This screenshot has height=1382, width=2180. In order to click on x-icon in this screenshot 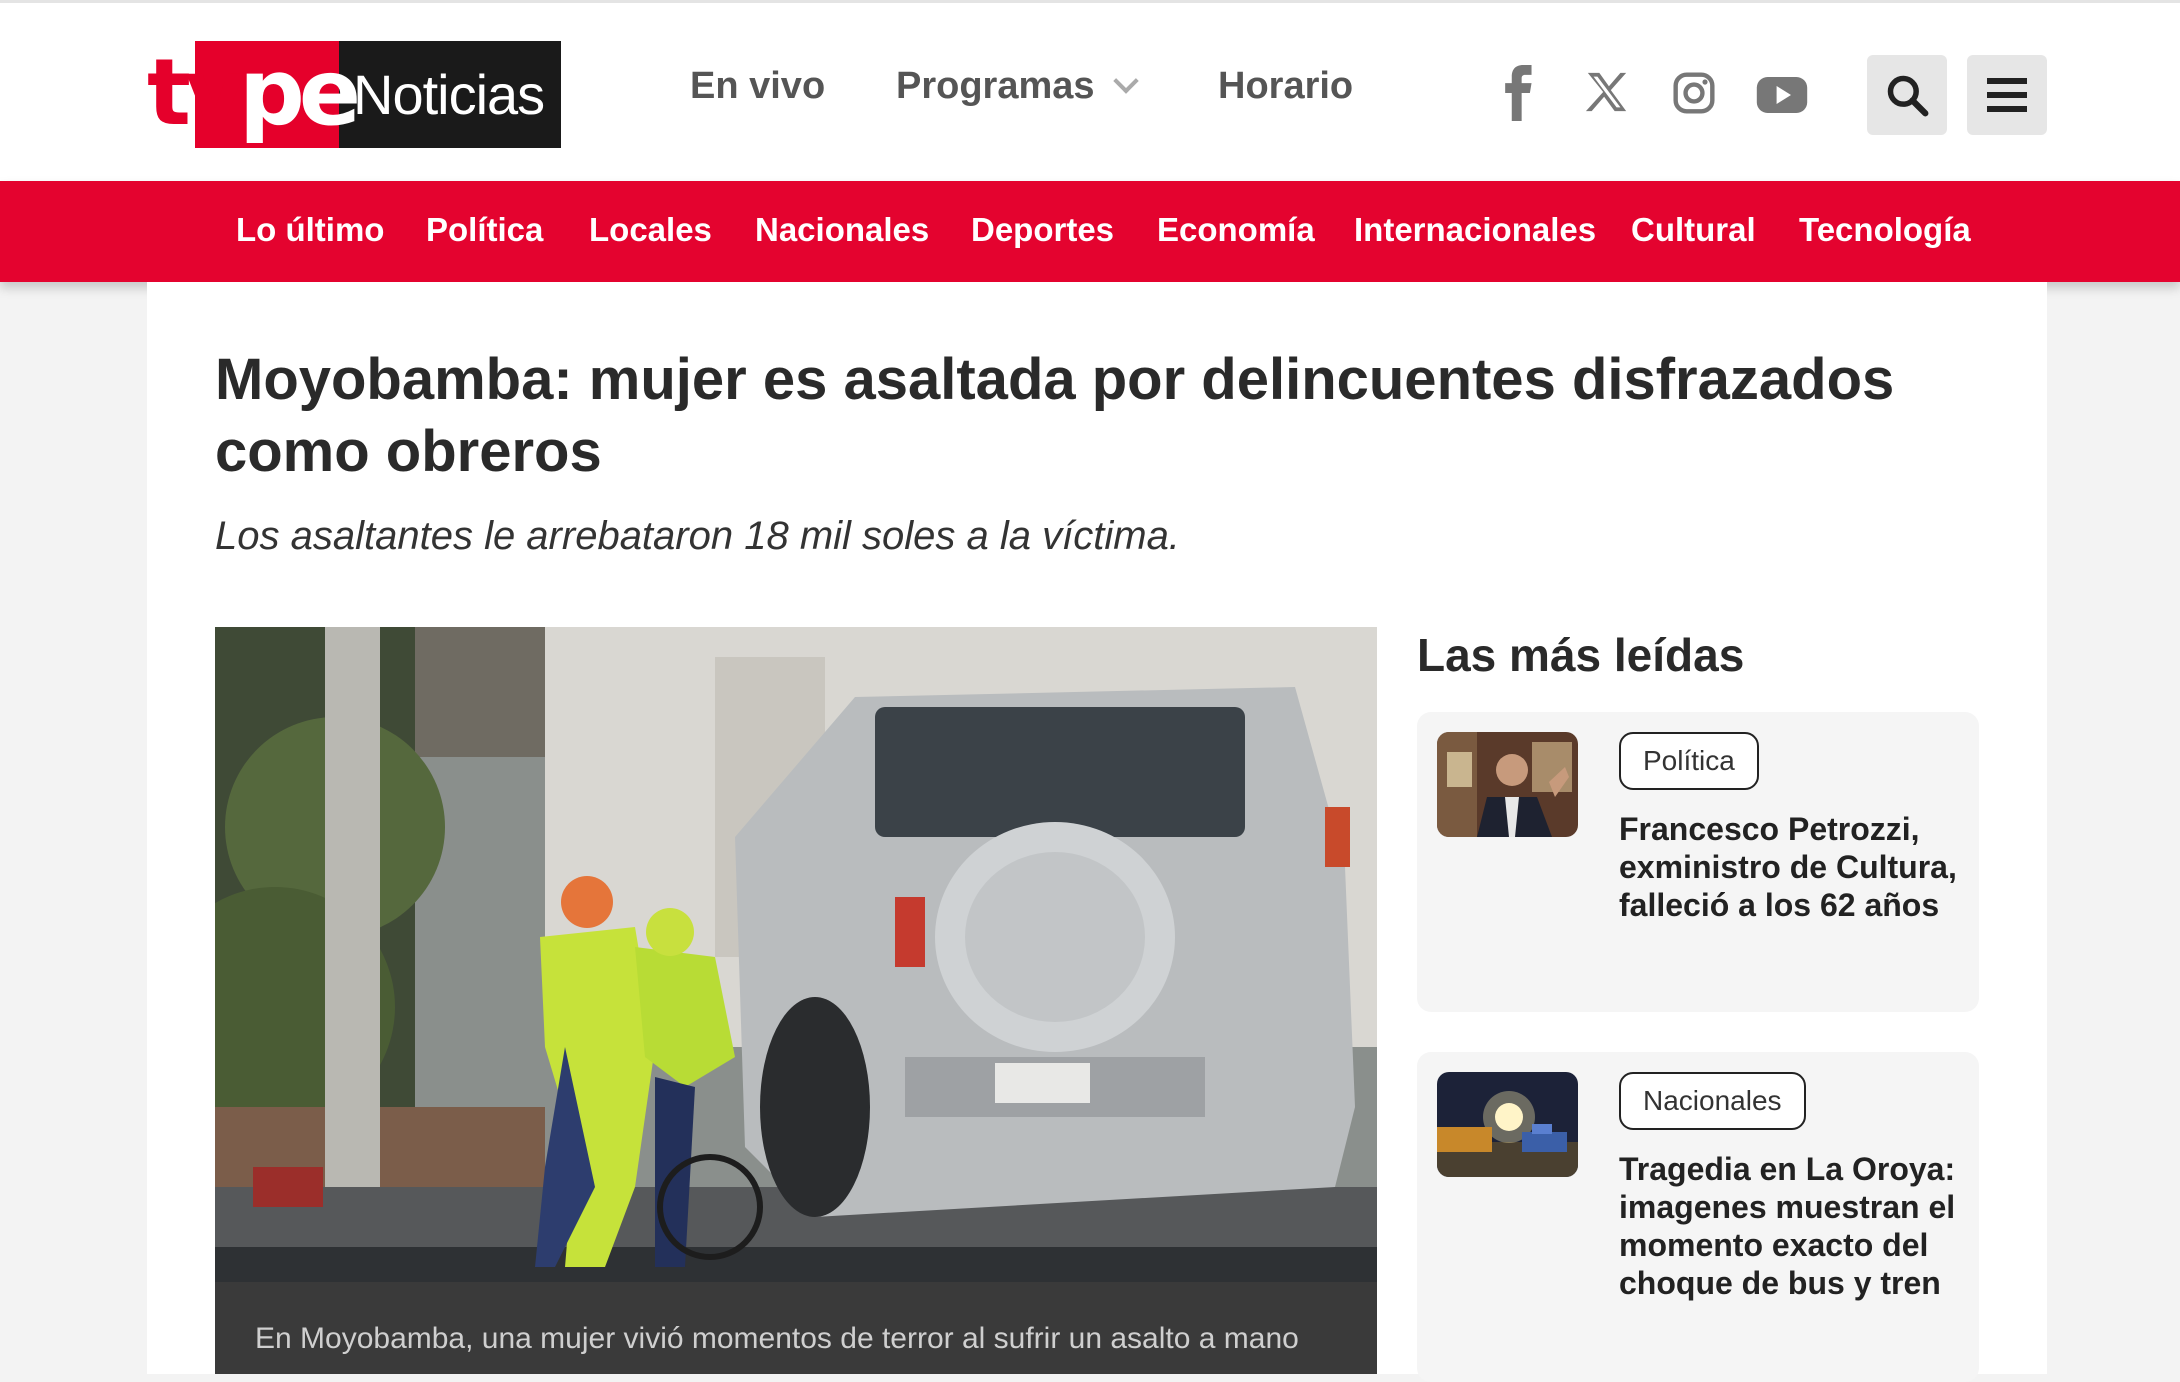, I will do `click(1607, 92)`.